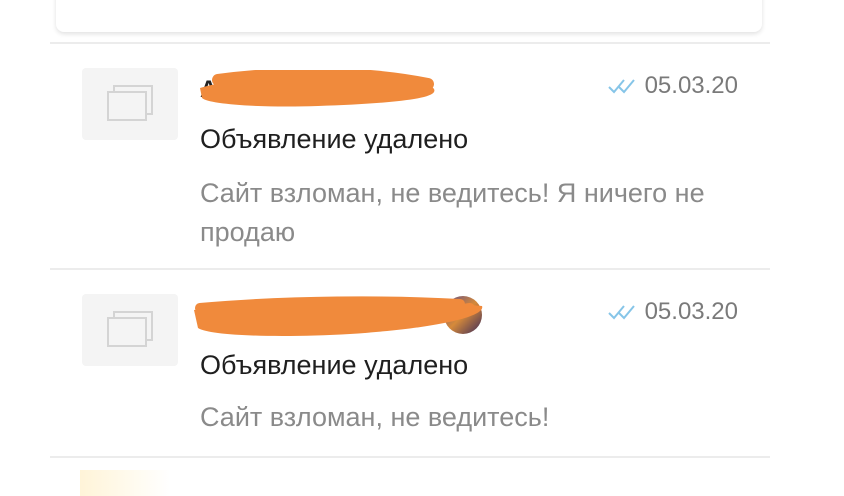 Image resolution: width=844 pixels, height=496 pixels. What do you see at coordinates (410, 457) in the screenshot?
I see `divider` at bounding box center [410, 457].